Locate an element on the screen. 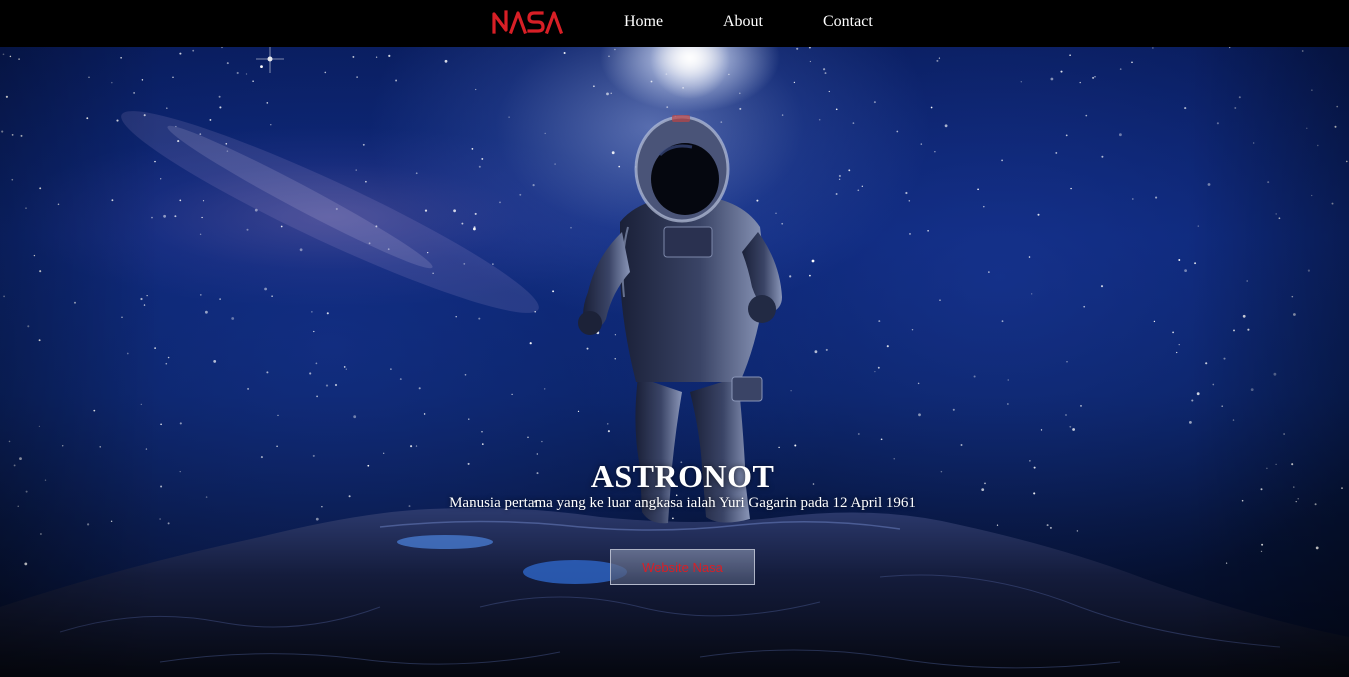 The width and height of the screenshot is (1349, 677). website-nasa-button: Website Nasa is located at coordinates (682, 567).